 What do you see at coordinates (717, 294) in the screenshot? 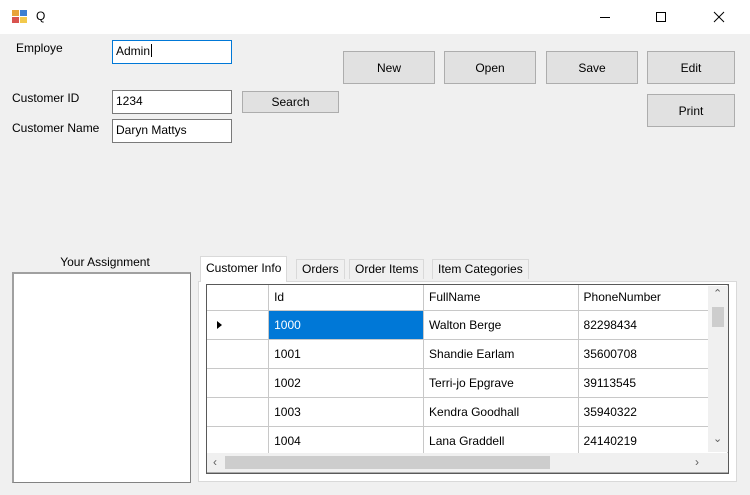
I see `scroll-up-icon: ⌃` at bounding box center [717, 294].